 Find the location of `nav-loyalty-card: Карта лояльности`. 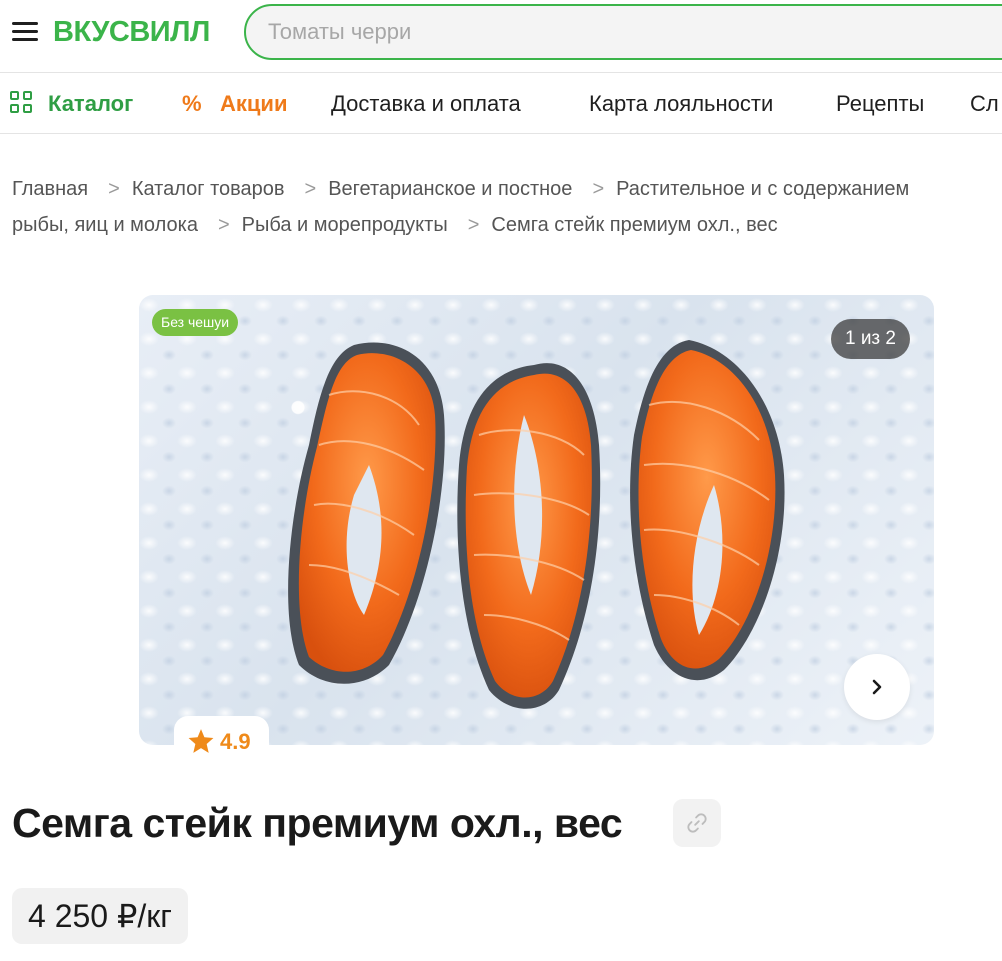

nav-loyalty-card: Карта лояльности is located at coordinates (681, 104).